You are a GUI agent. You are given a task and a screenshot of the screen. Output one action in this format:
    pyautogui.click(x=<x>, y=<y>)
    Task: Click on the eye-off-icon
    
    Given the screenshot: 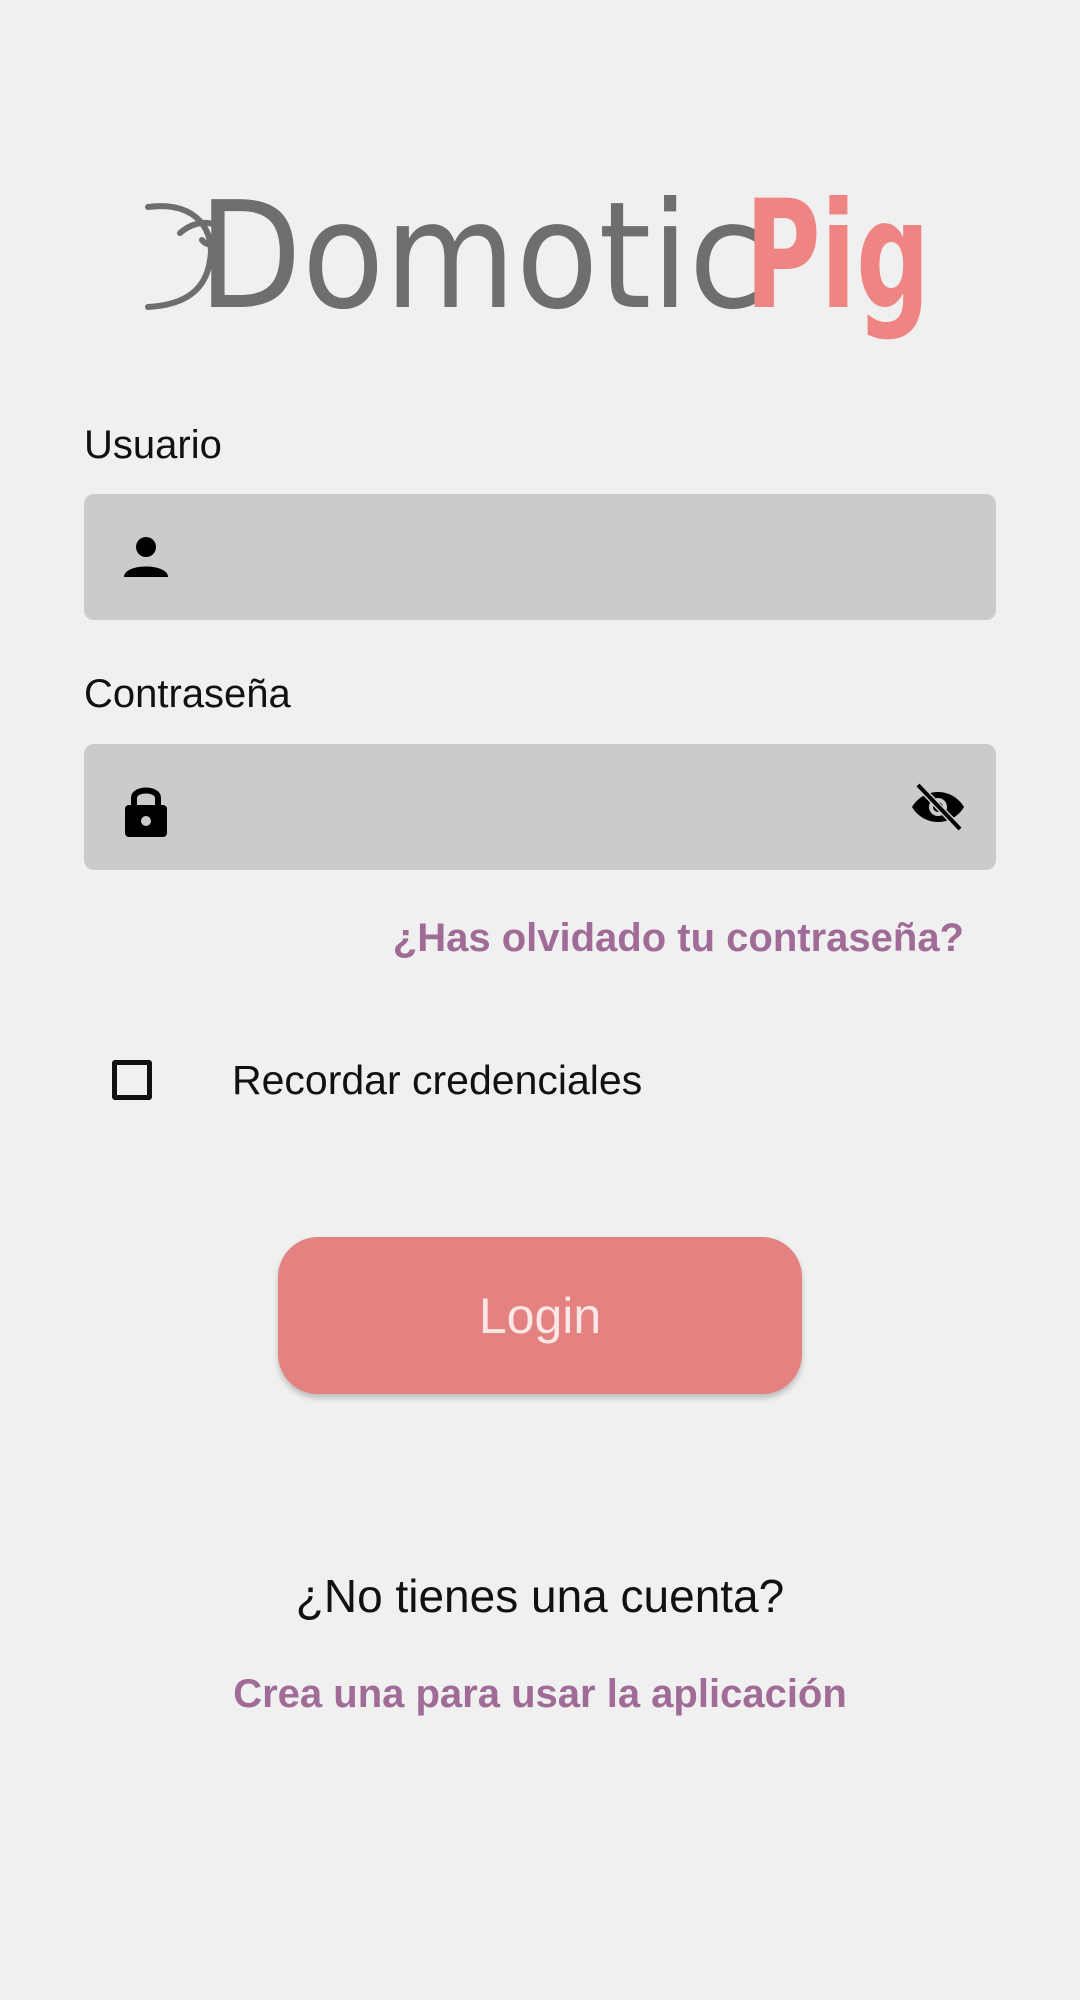 What is the action you would take?
    pyautogui.click(x=938, y=807)
    